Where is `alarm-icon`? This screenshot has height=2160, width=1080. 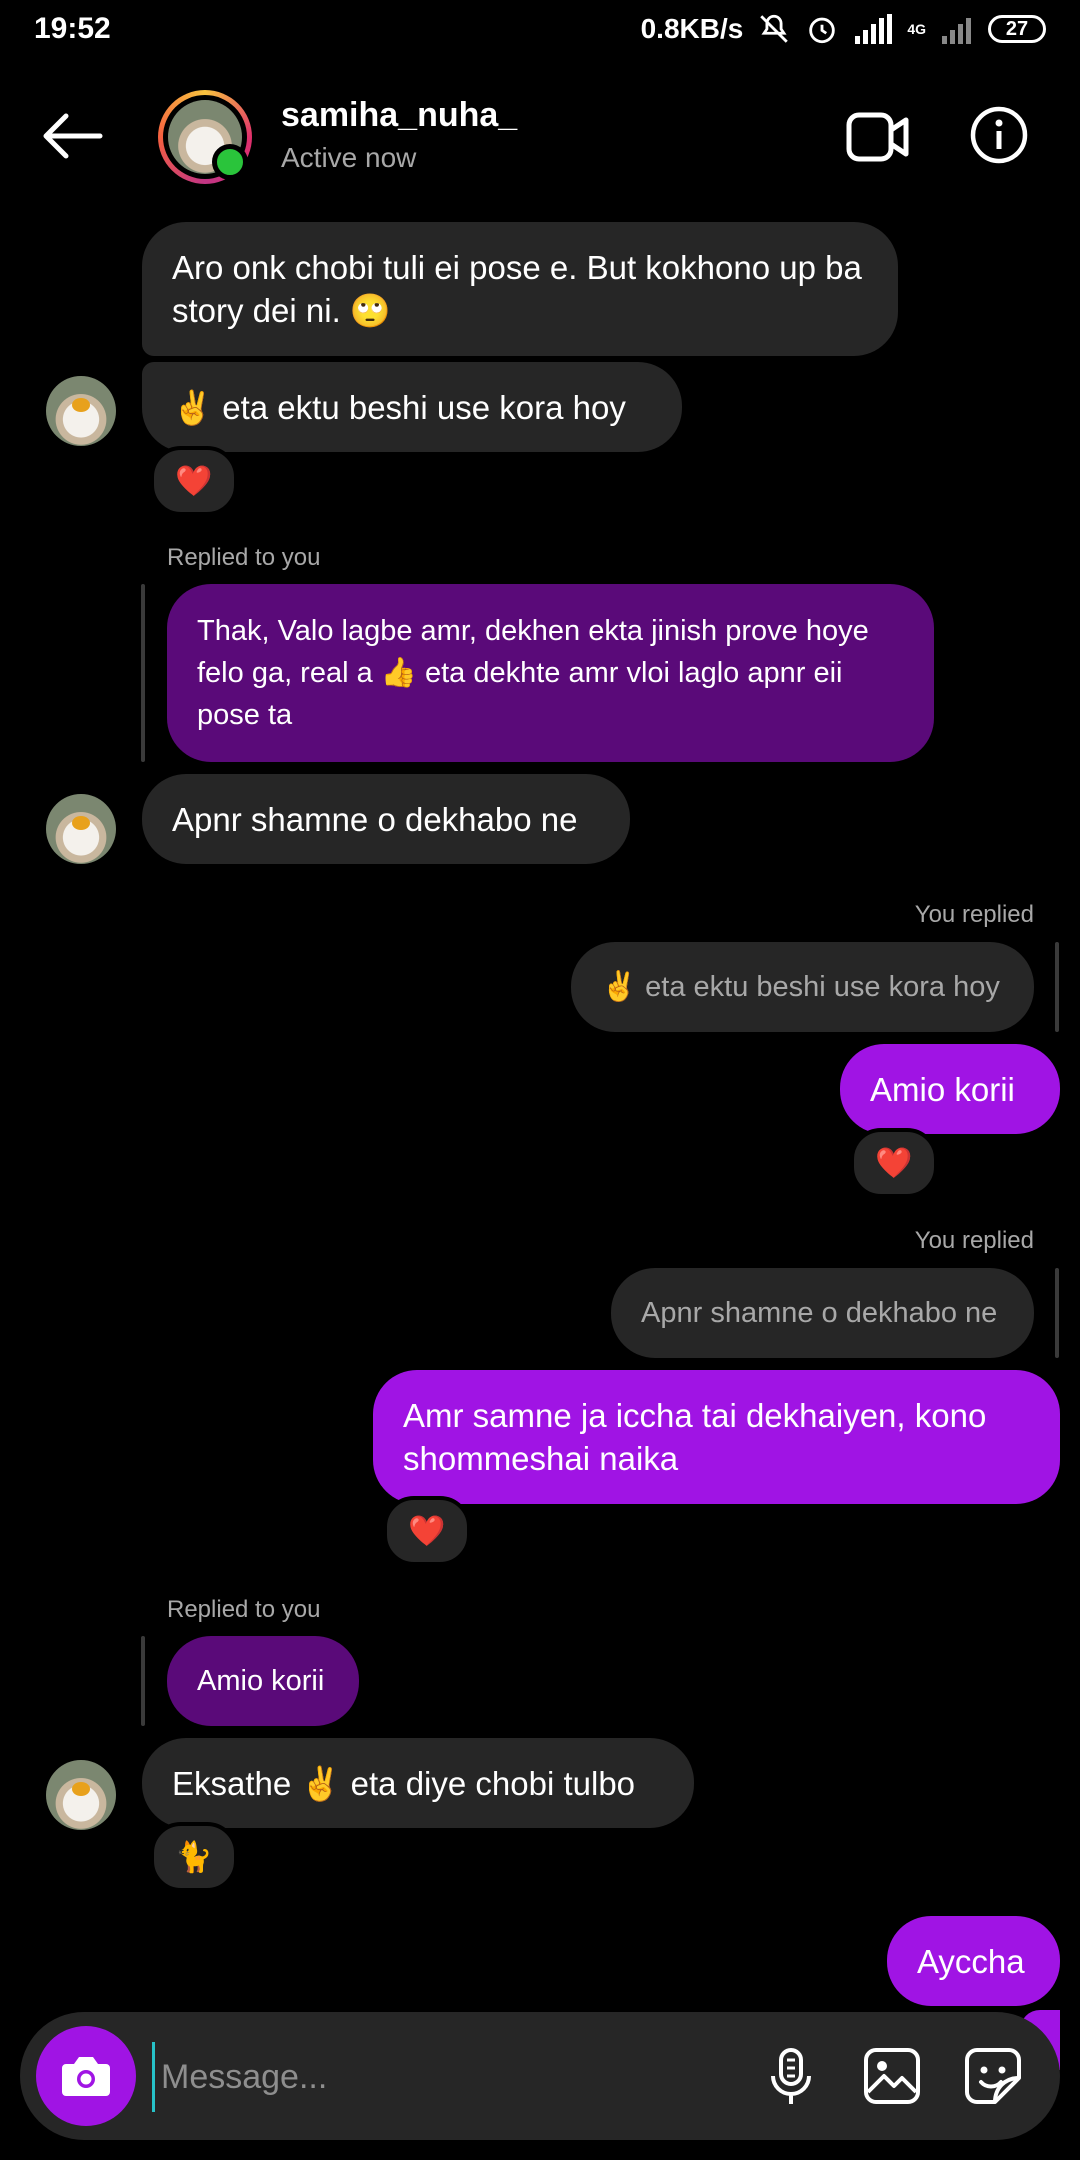 alarm-icon is located at coordinates (822, 30).